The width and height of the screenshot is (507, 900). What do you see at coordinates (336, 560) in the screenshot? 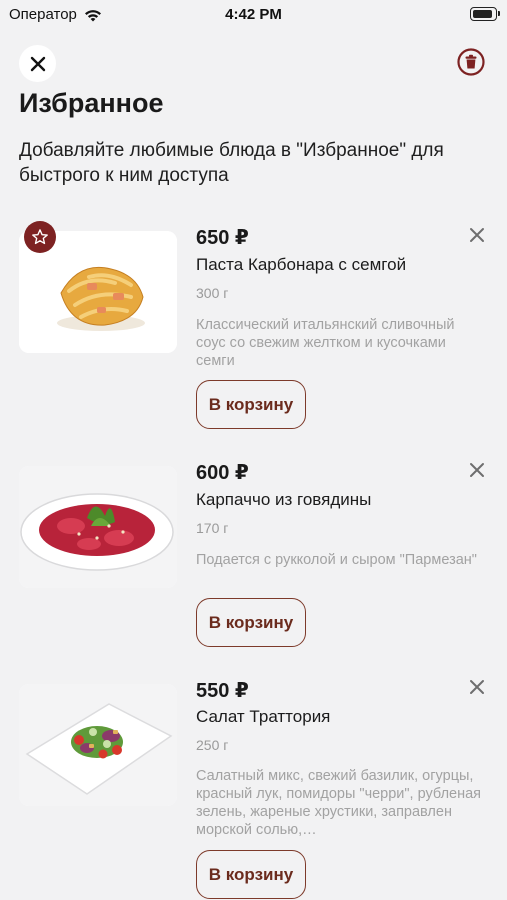
I see `item-description: Подается с рукколой и сыром "Пармезан"` at bounding box center [336, 560].